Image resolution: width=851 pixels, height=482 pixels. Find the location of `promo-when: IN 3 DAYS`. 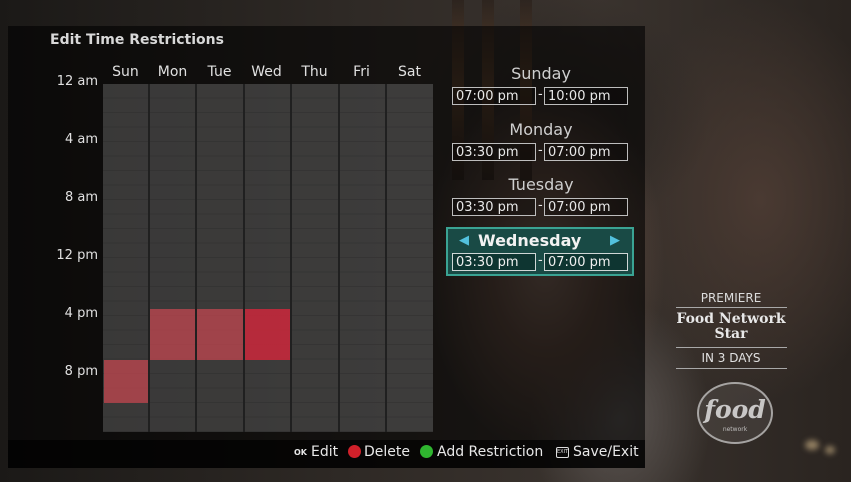

promo-when: IN 3 DAYS is located at coordinates (731, 358).